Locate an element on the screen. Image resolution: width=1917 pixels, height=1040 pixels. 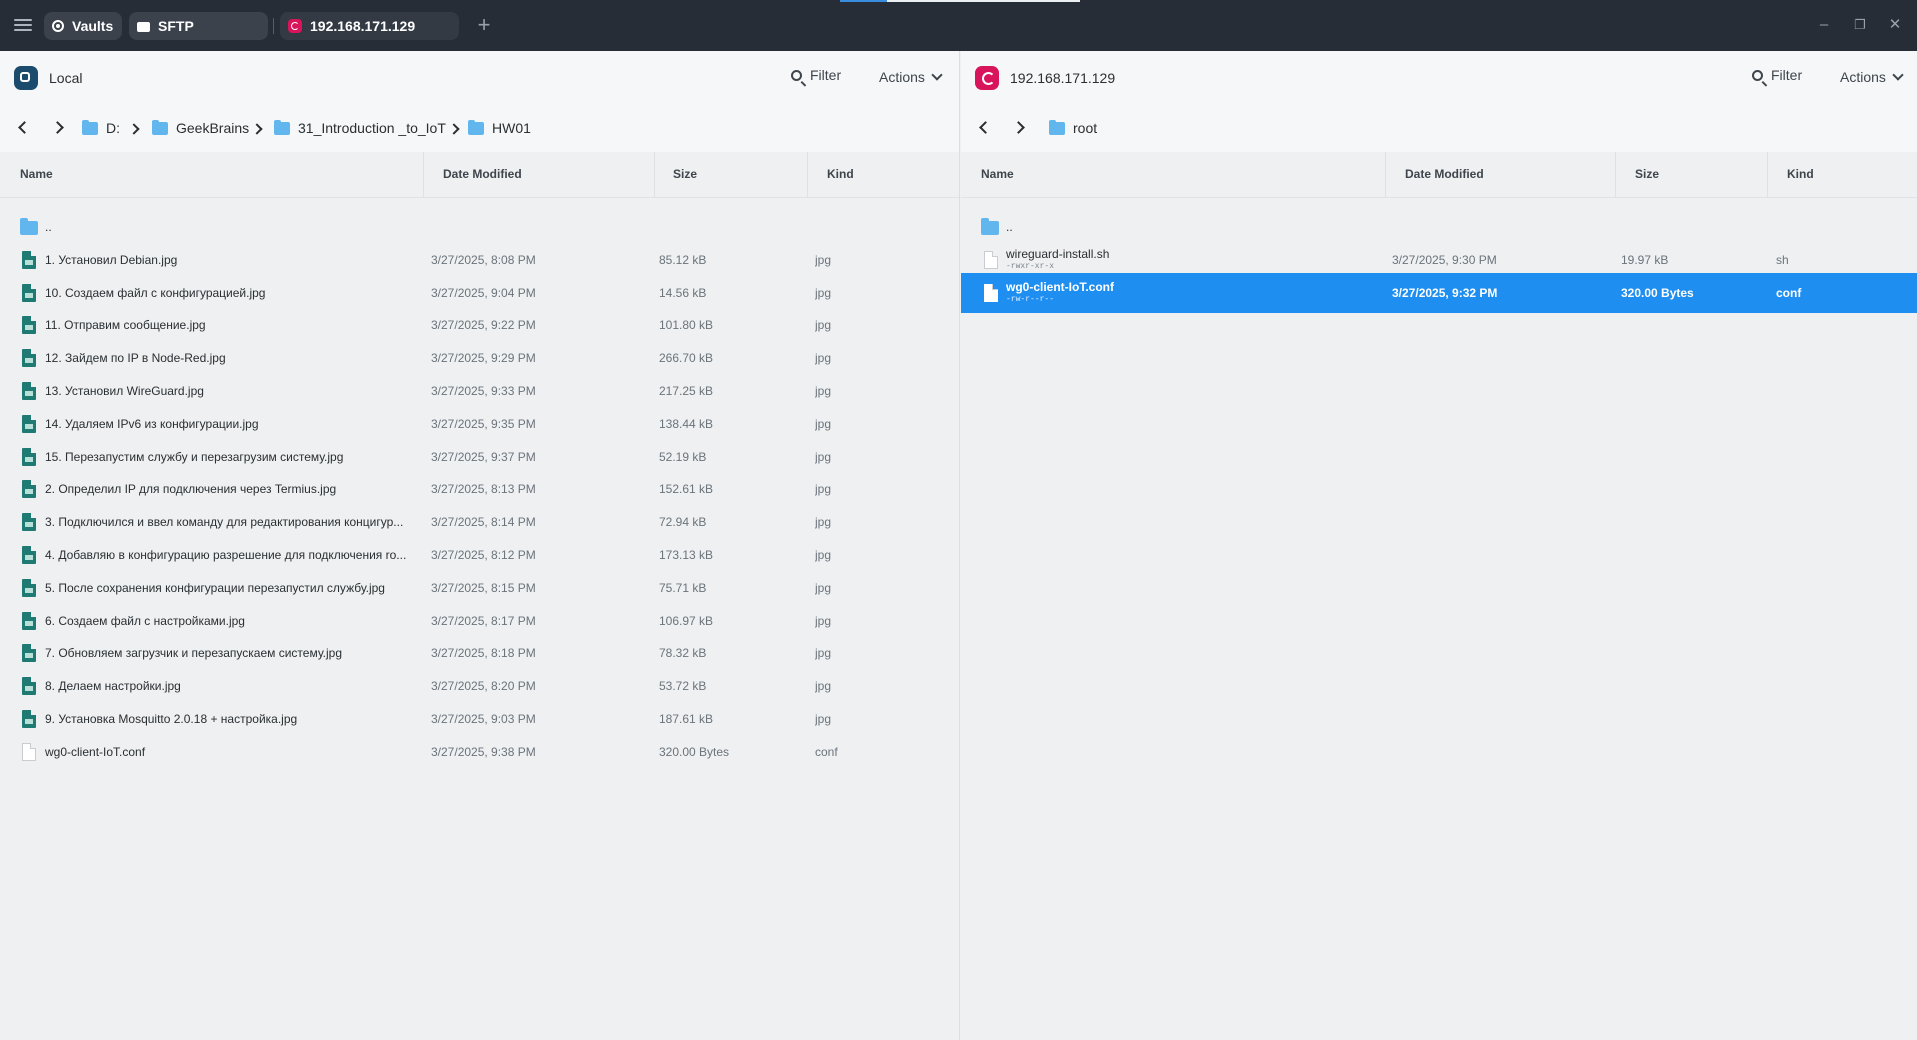
hamburger-menu-icon is located at coordinates (23, 25).